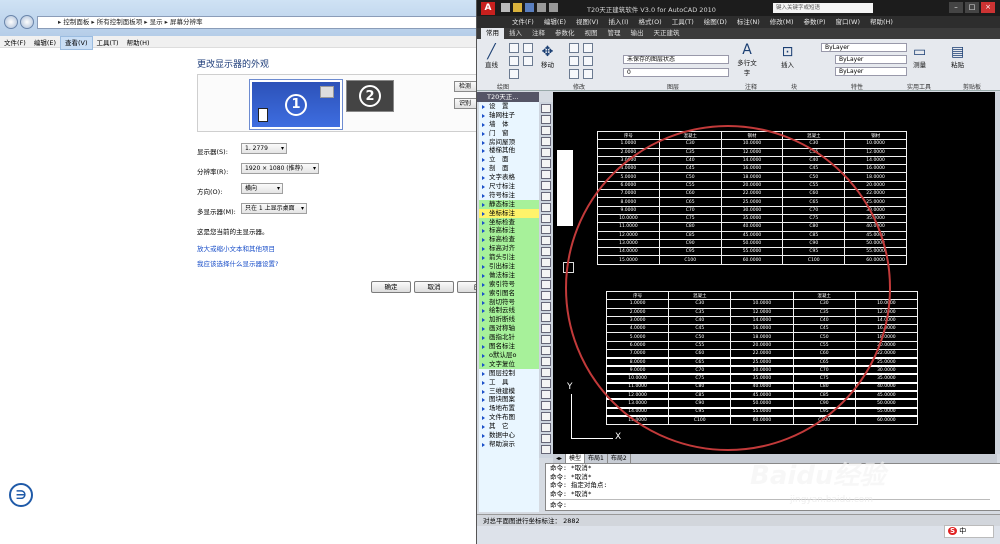 The image size is (1000, 544). I want to click on hatch-icon, so click(528, 61).